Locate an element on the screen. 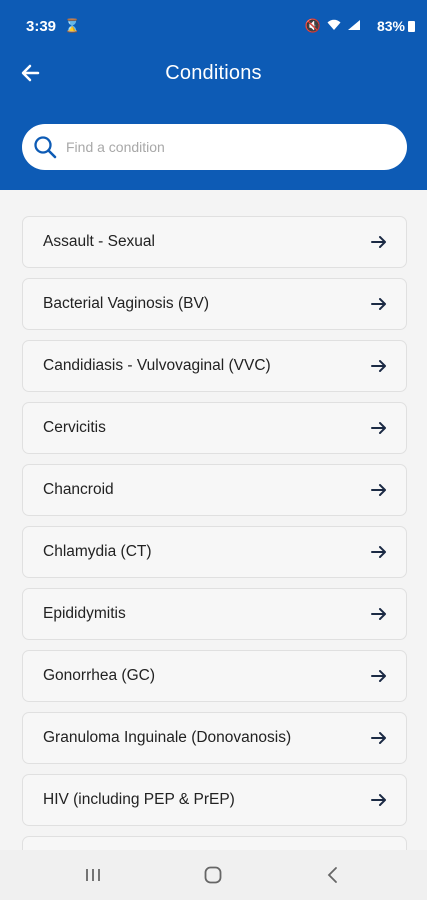 This screenshot has height=900, width=427. system-nav-bar is located at coordinates (213, 875).